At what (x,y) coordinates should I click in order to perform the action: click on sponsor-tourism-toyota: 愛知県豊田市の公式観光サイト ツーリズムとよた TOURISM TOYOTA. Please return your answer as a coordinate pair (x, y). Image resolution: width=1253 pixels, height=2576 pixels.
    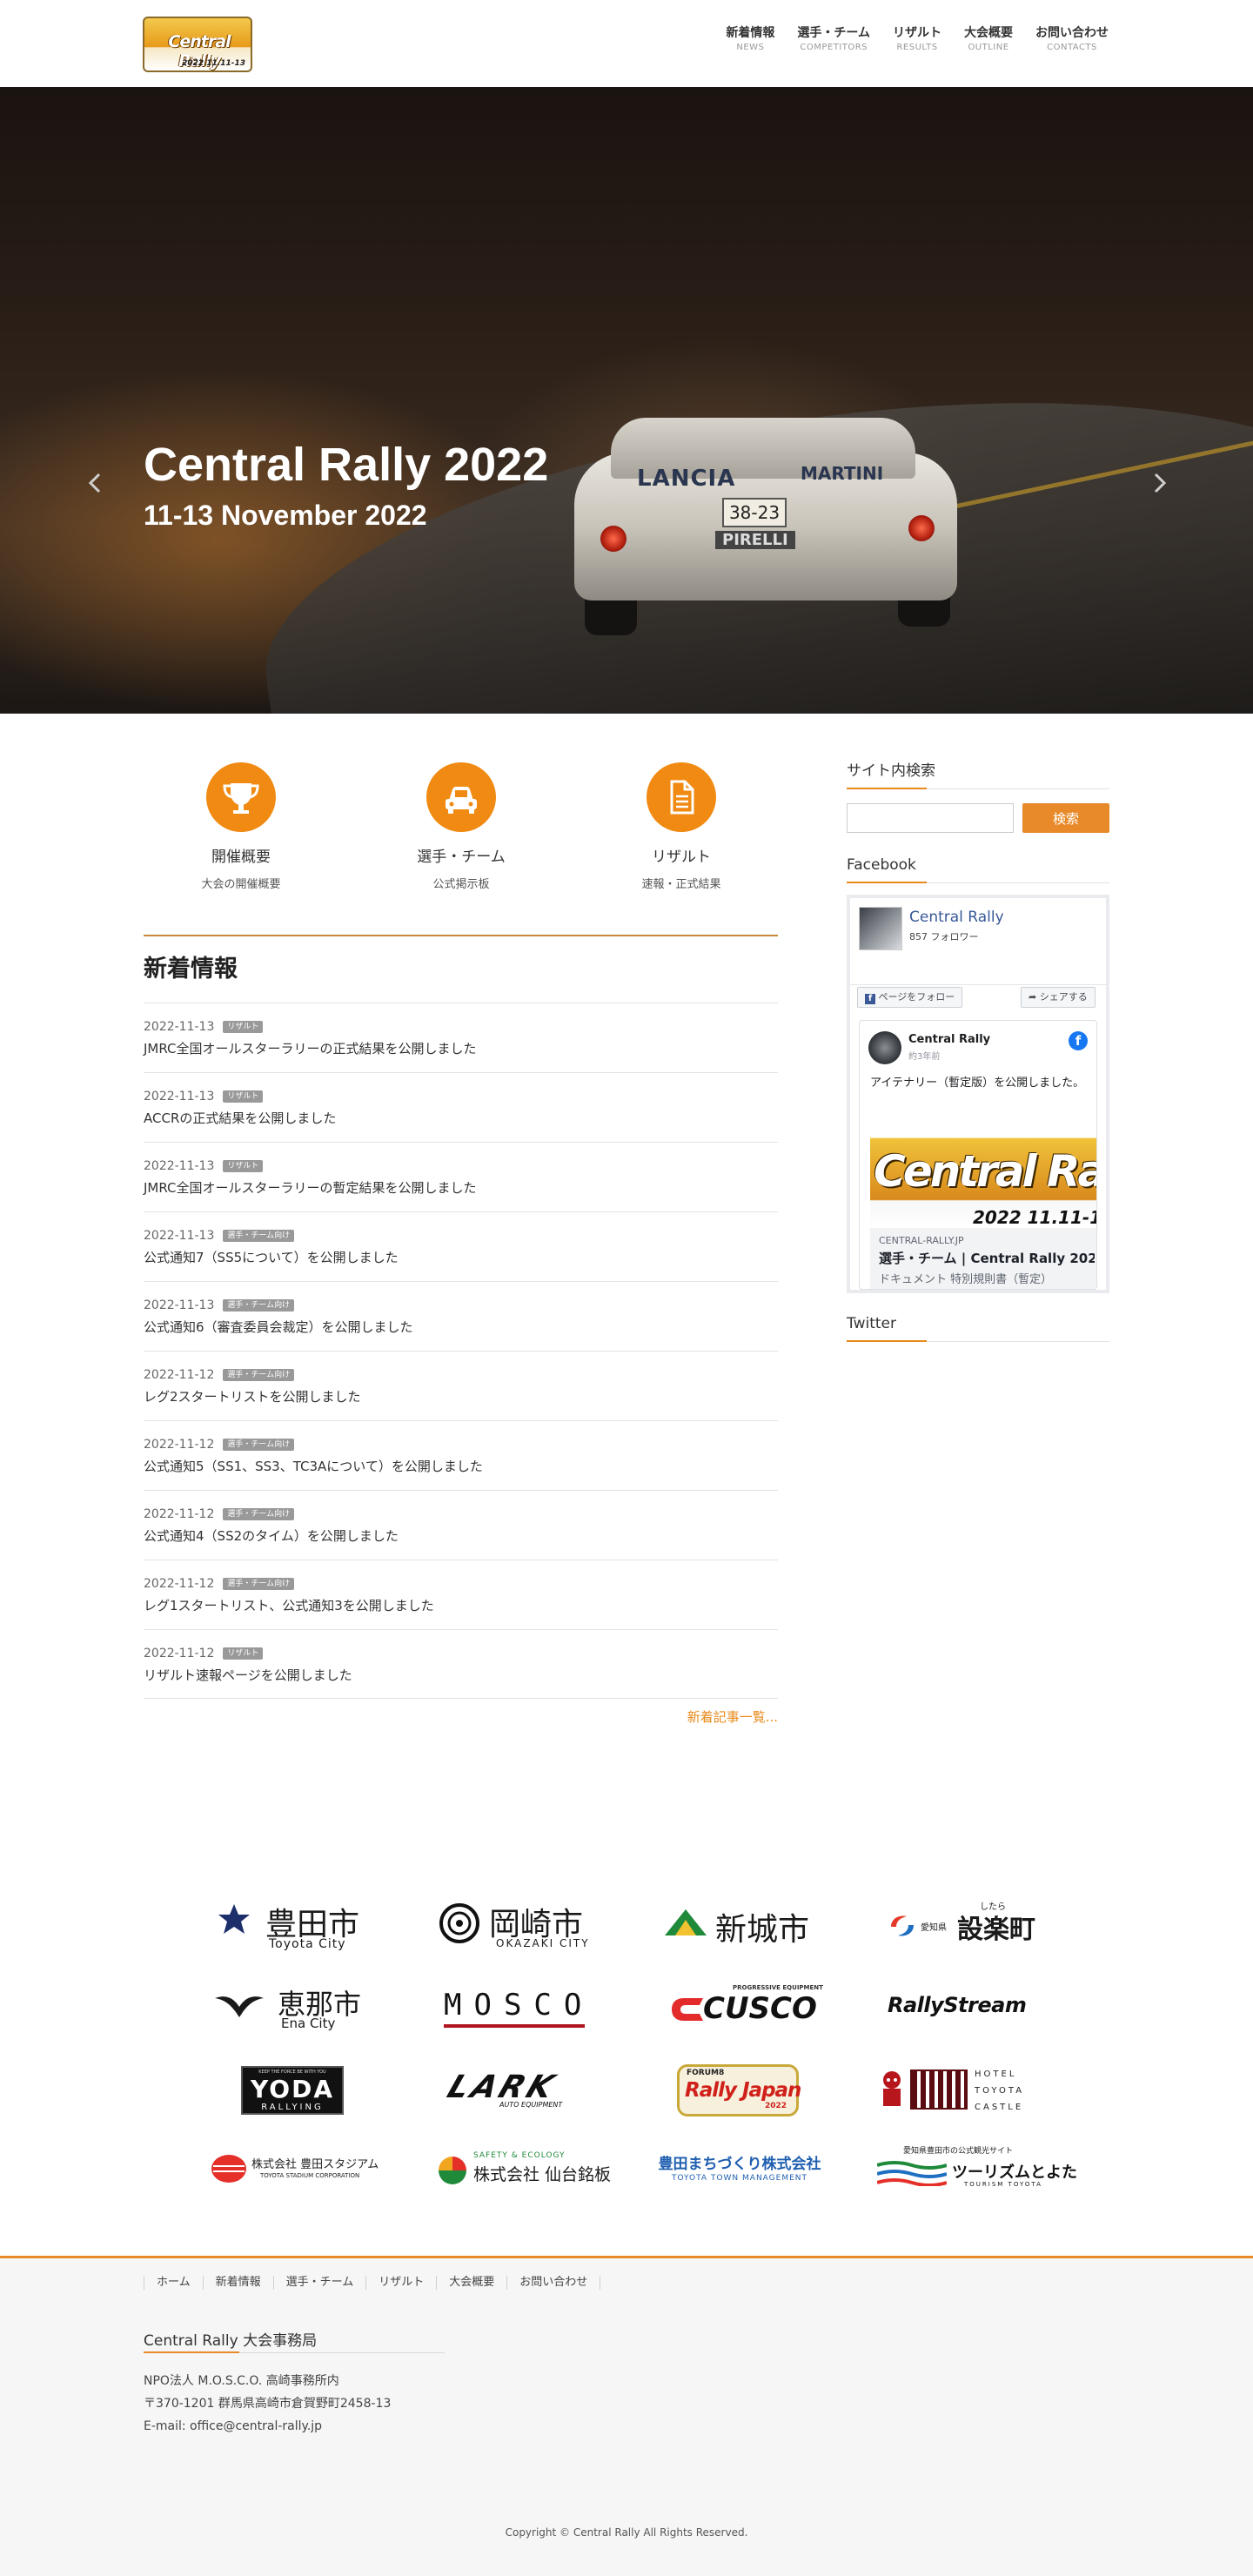
    Looking at the image, I should click on (977, 2170).